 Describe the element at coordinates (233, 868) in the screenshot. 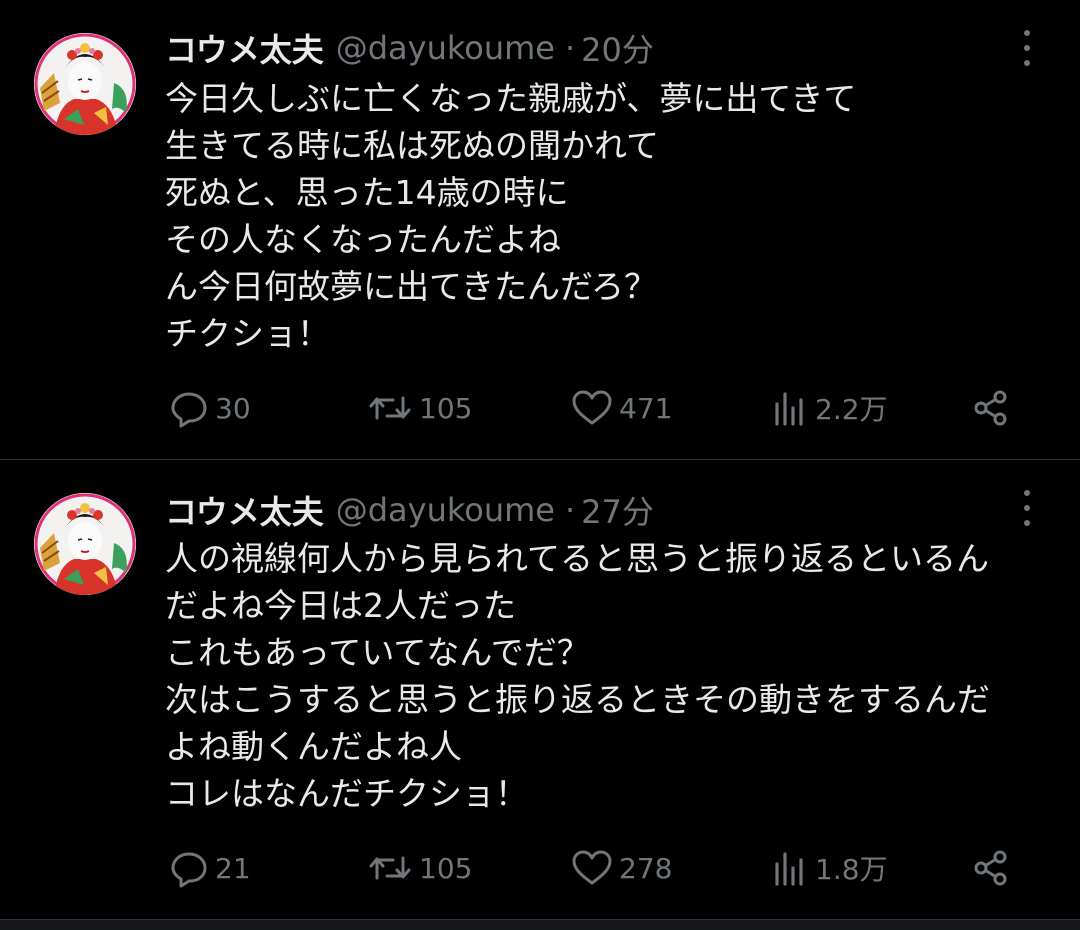

I see `reply-count: 21` at that location.